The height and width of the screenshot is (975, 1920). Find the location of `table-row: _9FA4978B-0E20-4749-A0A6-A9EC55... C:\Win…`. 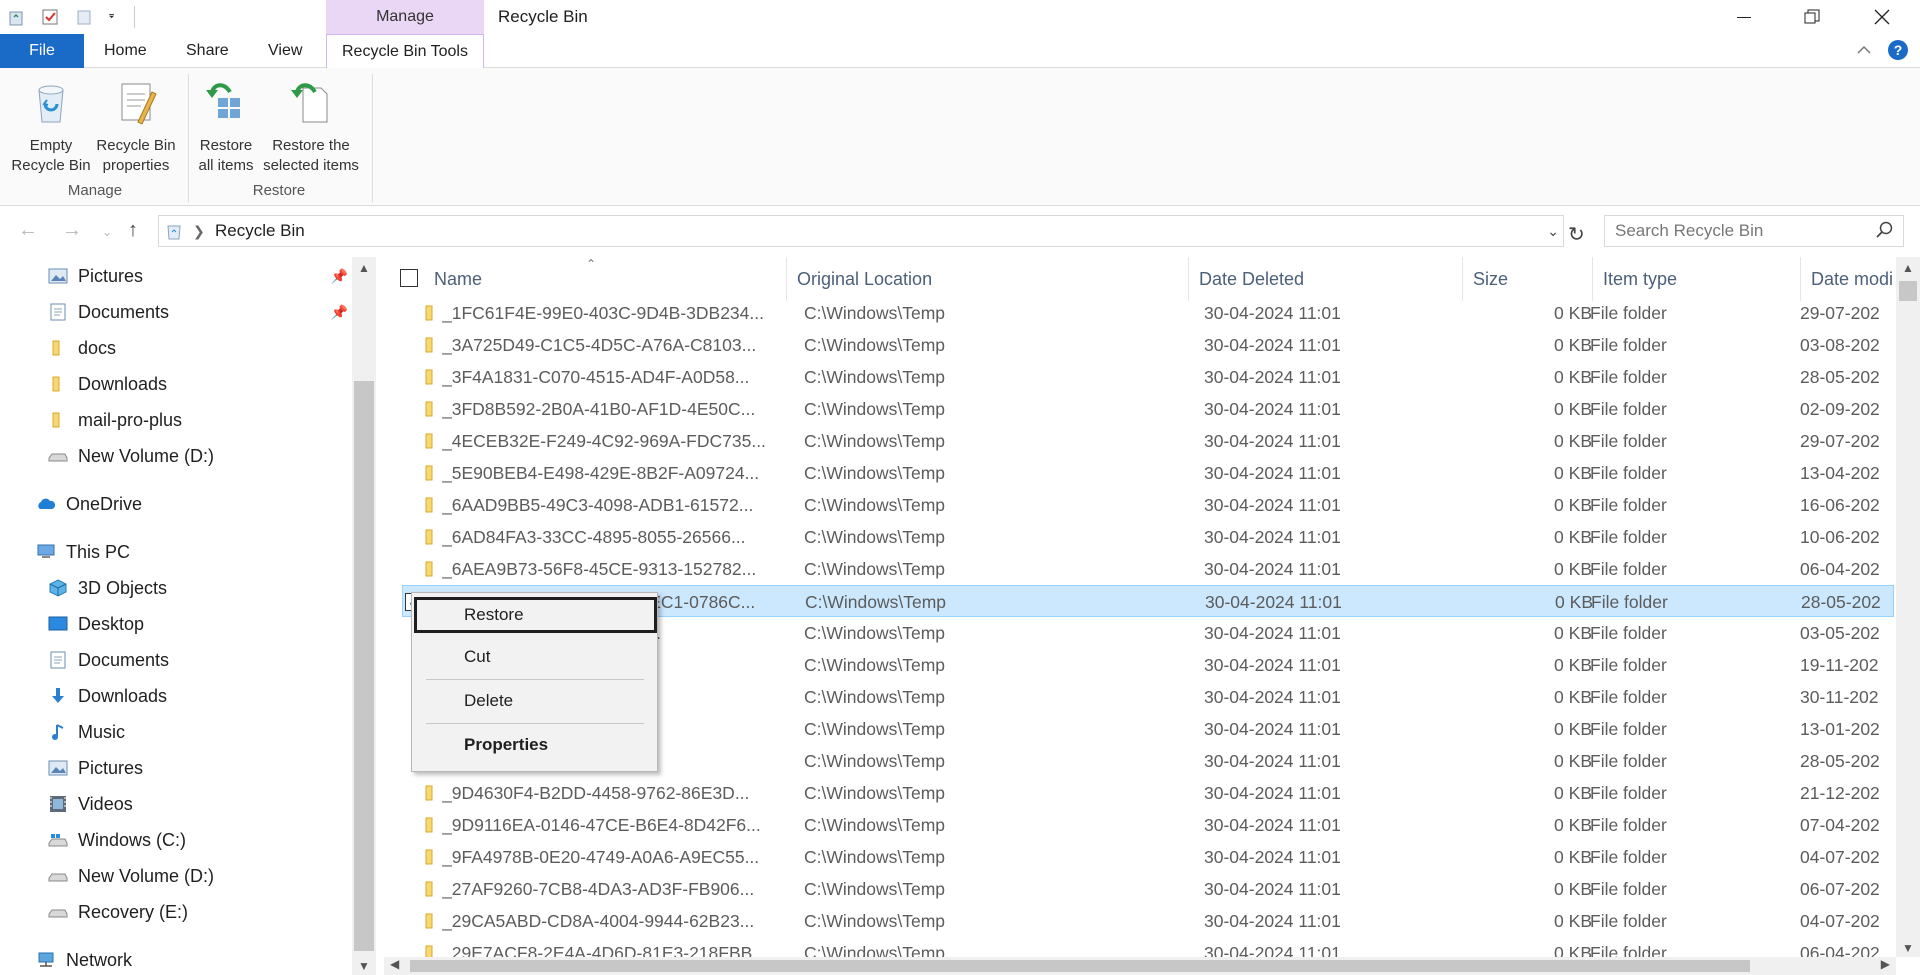

table-row: _9FA4978B-0E20-4749-A0A6-A9EC55... C:\Win… is located at coordinates (1148, 857).